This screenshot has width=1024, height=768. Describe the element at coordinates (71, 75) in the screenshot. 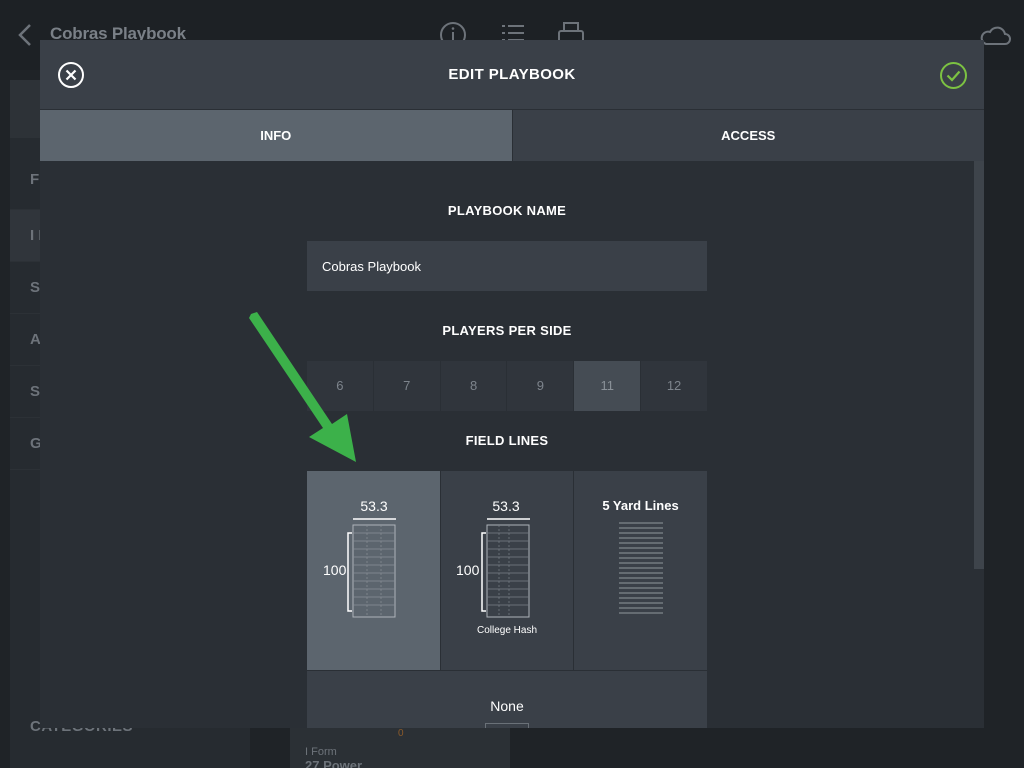

I see `close-circle-icon` at that location.